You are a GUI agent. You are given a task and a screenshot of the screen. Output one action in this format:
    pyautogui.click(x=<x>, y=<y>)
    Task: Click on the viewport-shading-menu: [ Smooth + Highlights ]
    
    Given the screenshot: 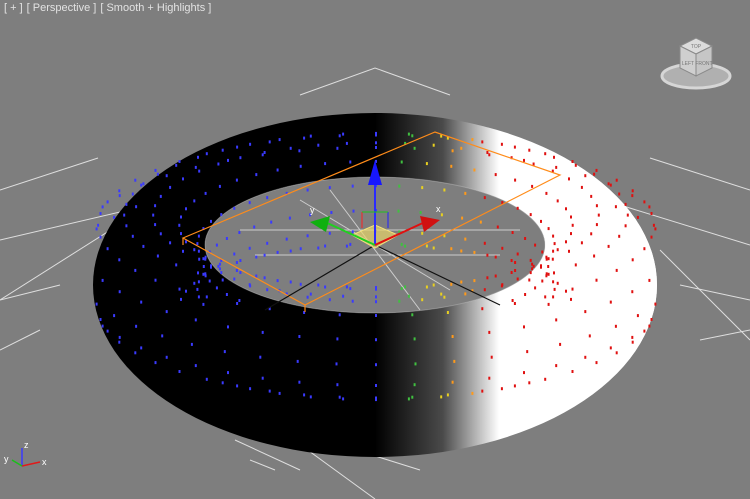 What is the action you would take?
    pyautogui.click(x=155, y=8)
    